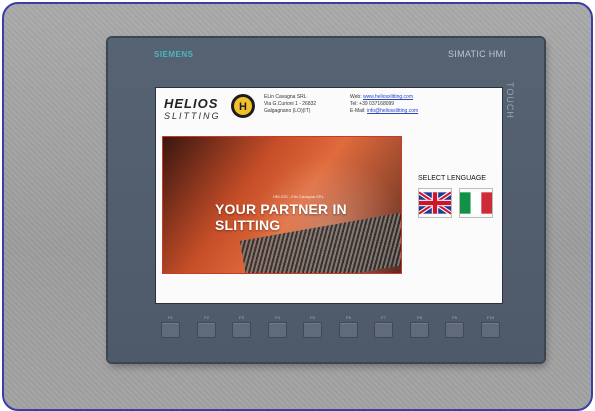 This screenshot has height=411, width=595. What do you see at coordinates (241, 326) in the screenshot?
I see `function-key-f3: F3` at bounding box center [241, 326].